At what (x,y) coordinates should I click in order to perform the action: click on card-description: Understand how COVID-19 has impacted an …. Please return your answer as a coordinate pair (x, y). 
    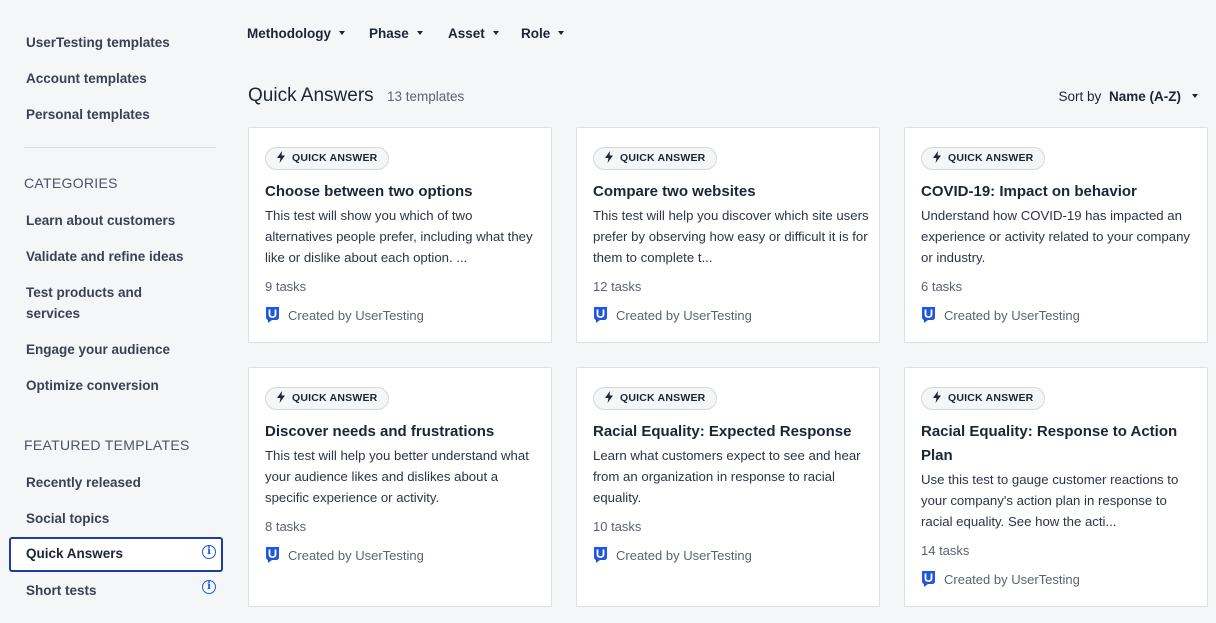
    Looking at the image, I should click on (1056, 236).